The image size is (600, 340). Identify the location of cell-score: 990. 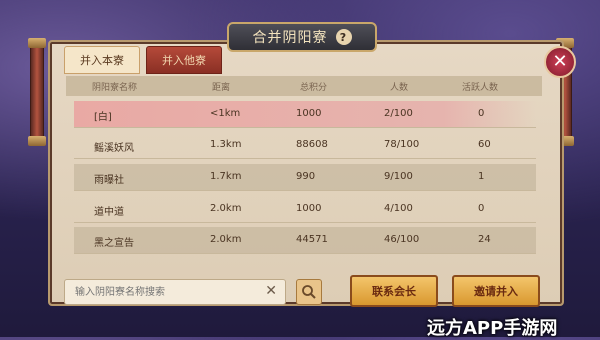
(306, 176).